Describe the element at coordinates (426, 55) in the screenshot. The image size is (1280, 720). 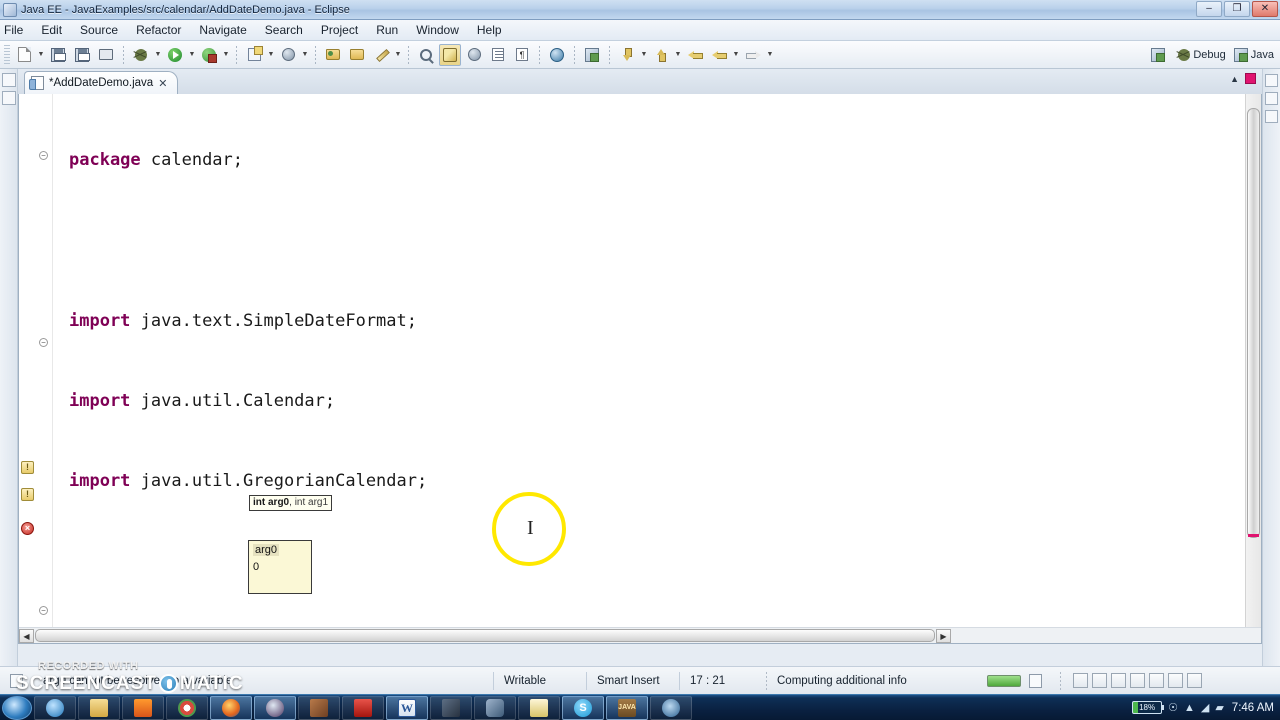
I see `search-button` at that location.